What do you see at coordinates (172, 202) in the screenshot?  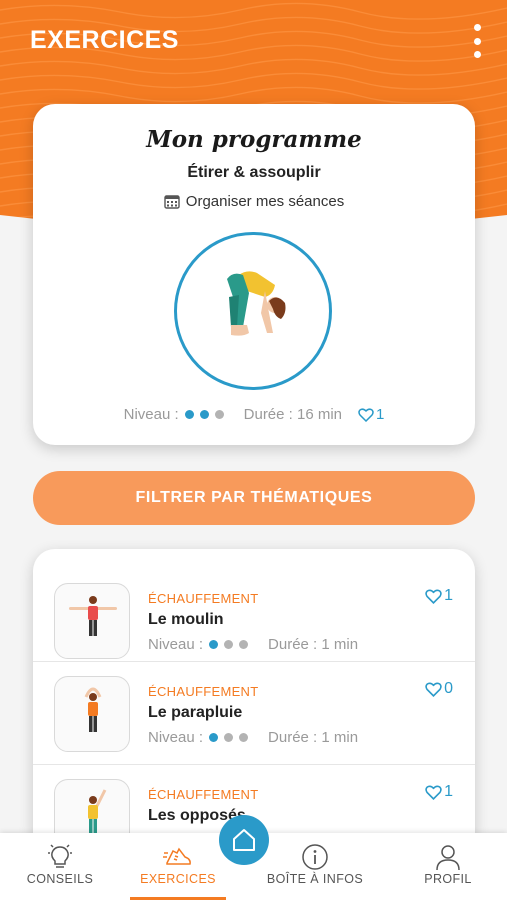 I see `calendar-icon` at bounding box center [172, 202].